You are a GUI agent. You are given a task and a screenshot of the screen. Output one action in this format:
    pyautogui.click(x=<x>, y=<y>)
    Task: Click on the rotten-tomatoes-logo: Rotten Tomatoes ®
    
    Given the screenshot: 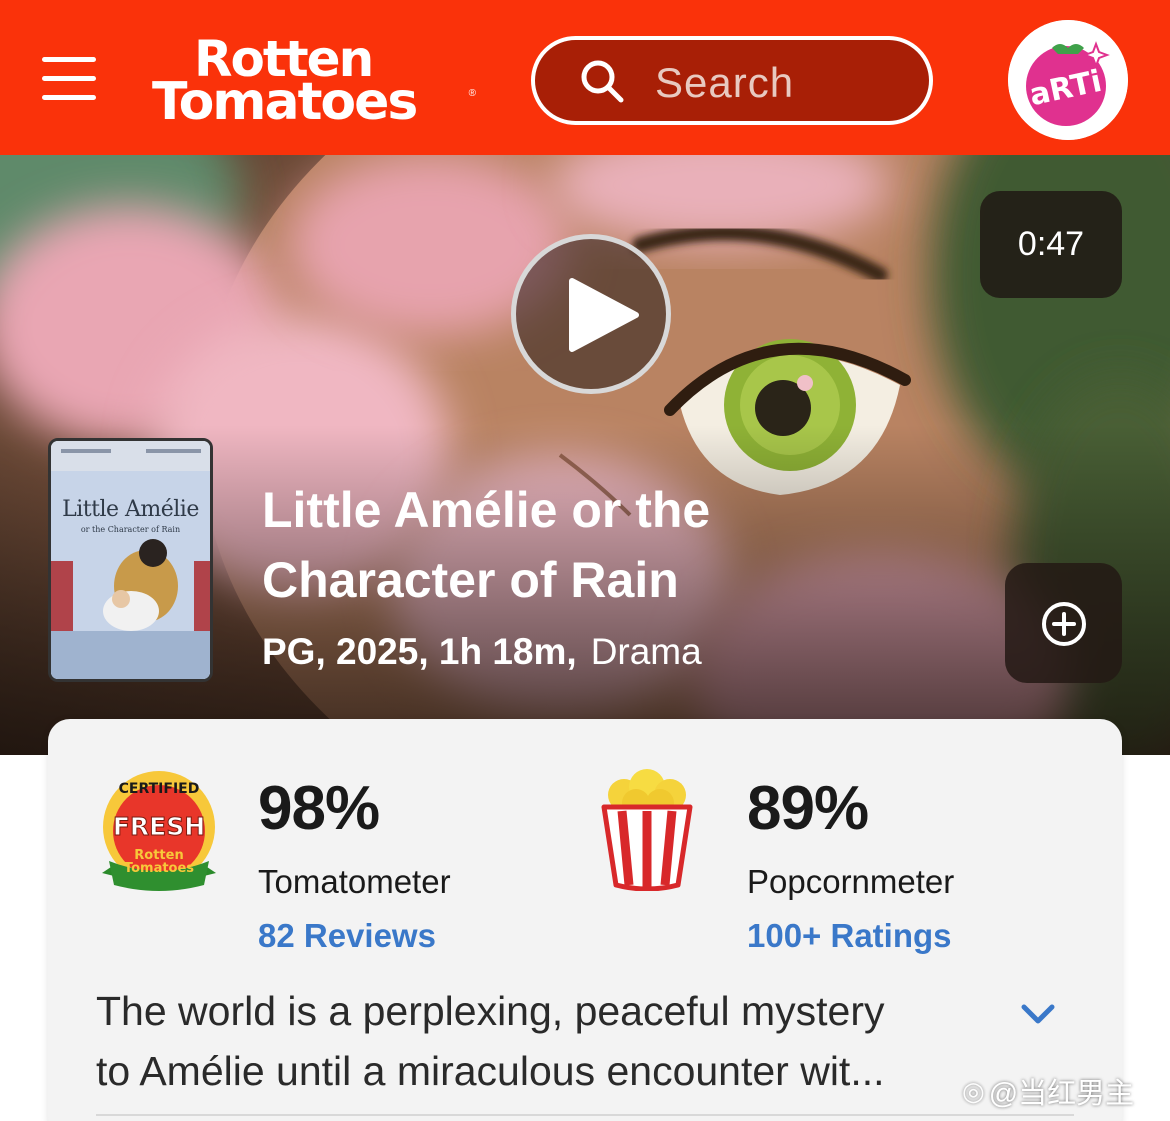 What is the action you would take?
    pyautogui.click(x=315, y=80)
    